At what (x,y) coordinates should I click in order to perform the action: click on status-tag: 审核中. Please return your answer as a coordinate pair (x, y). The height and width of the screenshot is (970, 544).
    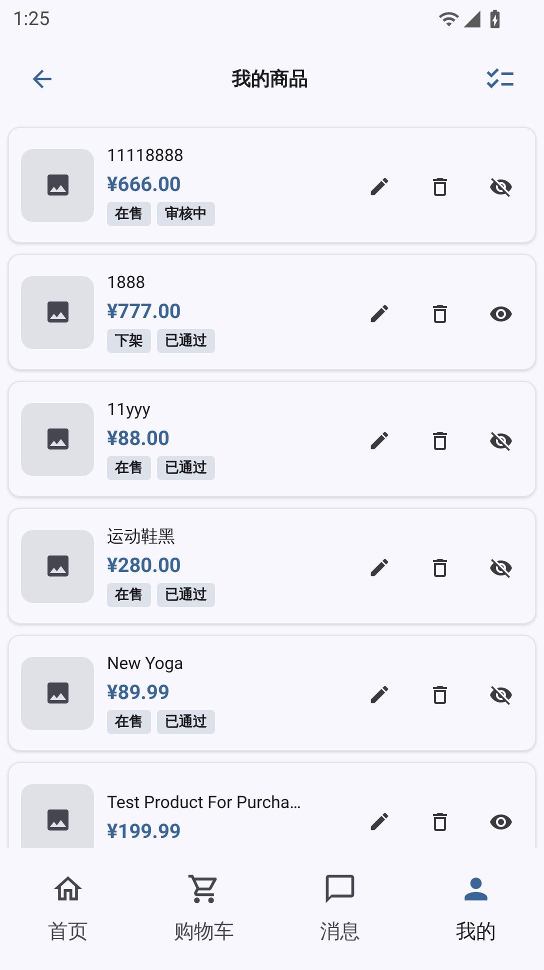
    Looking at the image, I should click on (186, 214).